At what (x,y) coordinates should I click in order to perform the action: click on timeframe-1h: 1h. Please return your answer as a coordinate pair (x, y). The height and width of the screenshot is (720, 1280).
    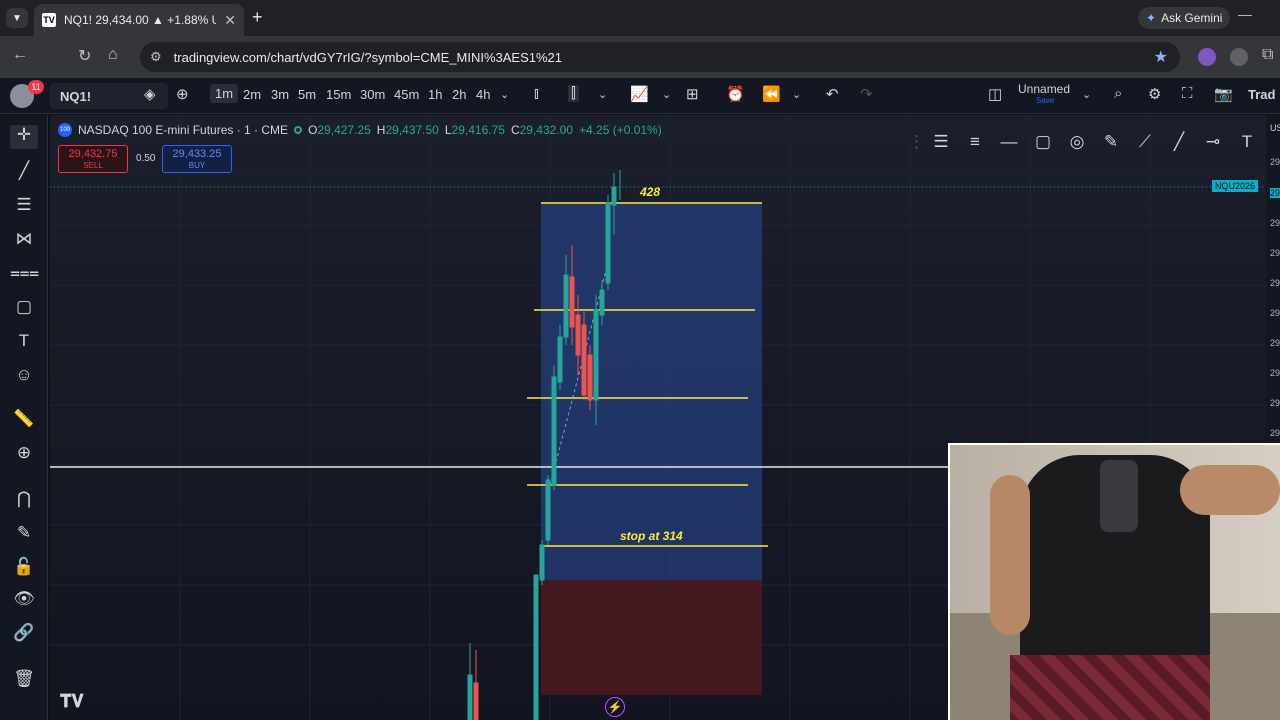
    Looking at the image, I should click on (435, 94).